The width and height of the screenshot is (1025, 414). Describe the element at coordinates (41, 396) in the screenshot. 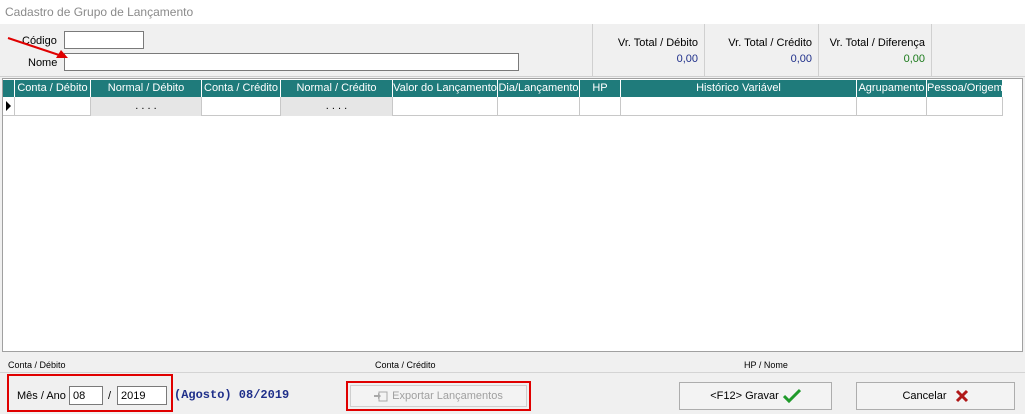

I see `mes-ano-label: Mês / Ano` at that location.